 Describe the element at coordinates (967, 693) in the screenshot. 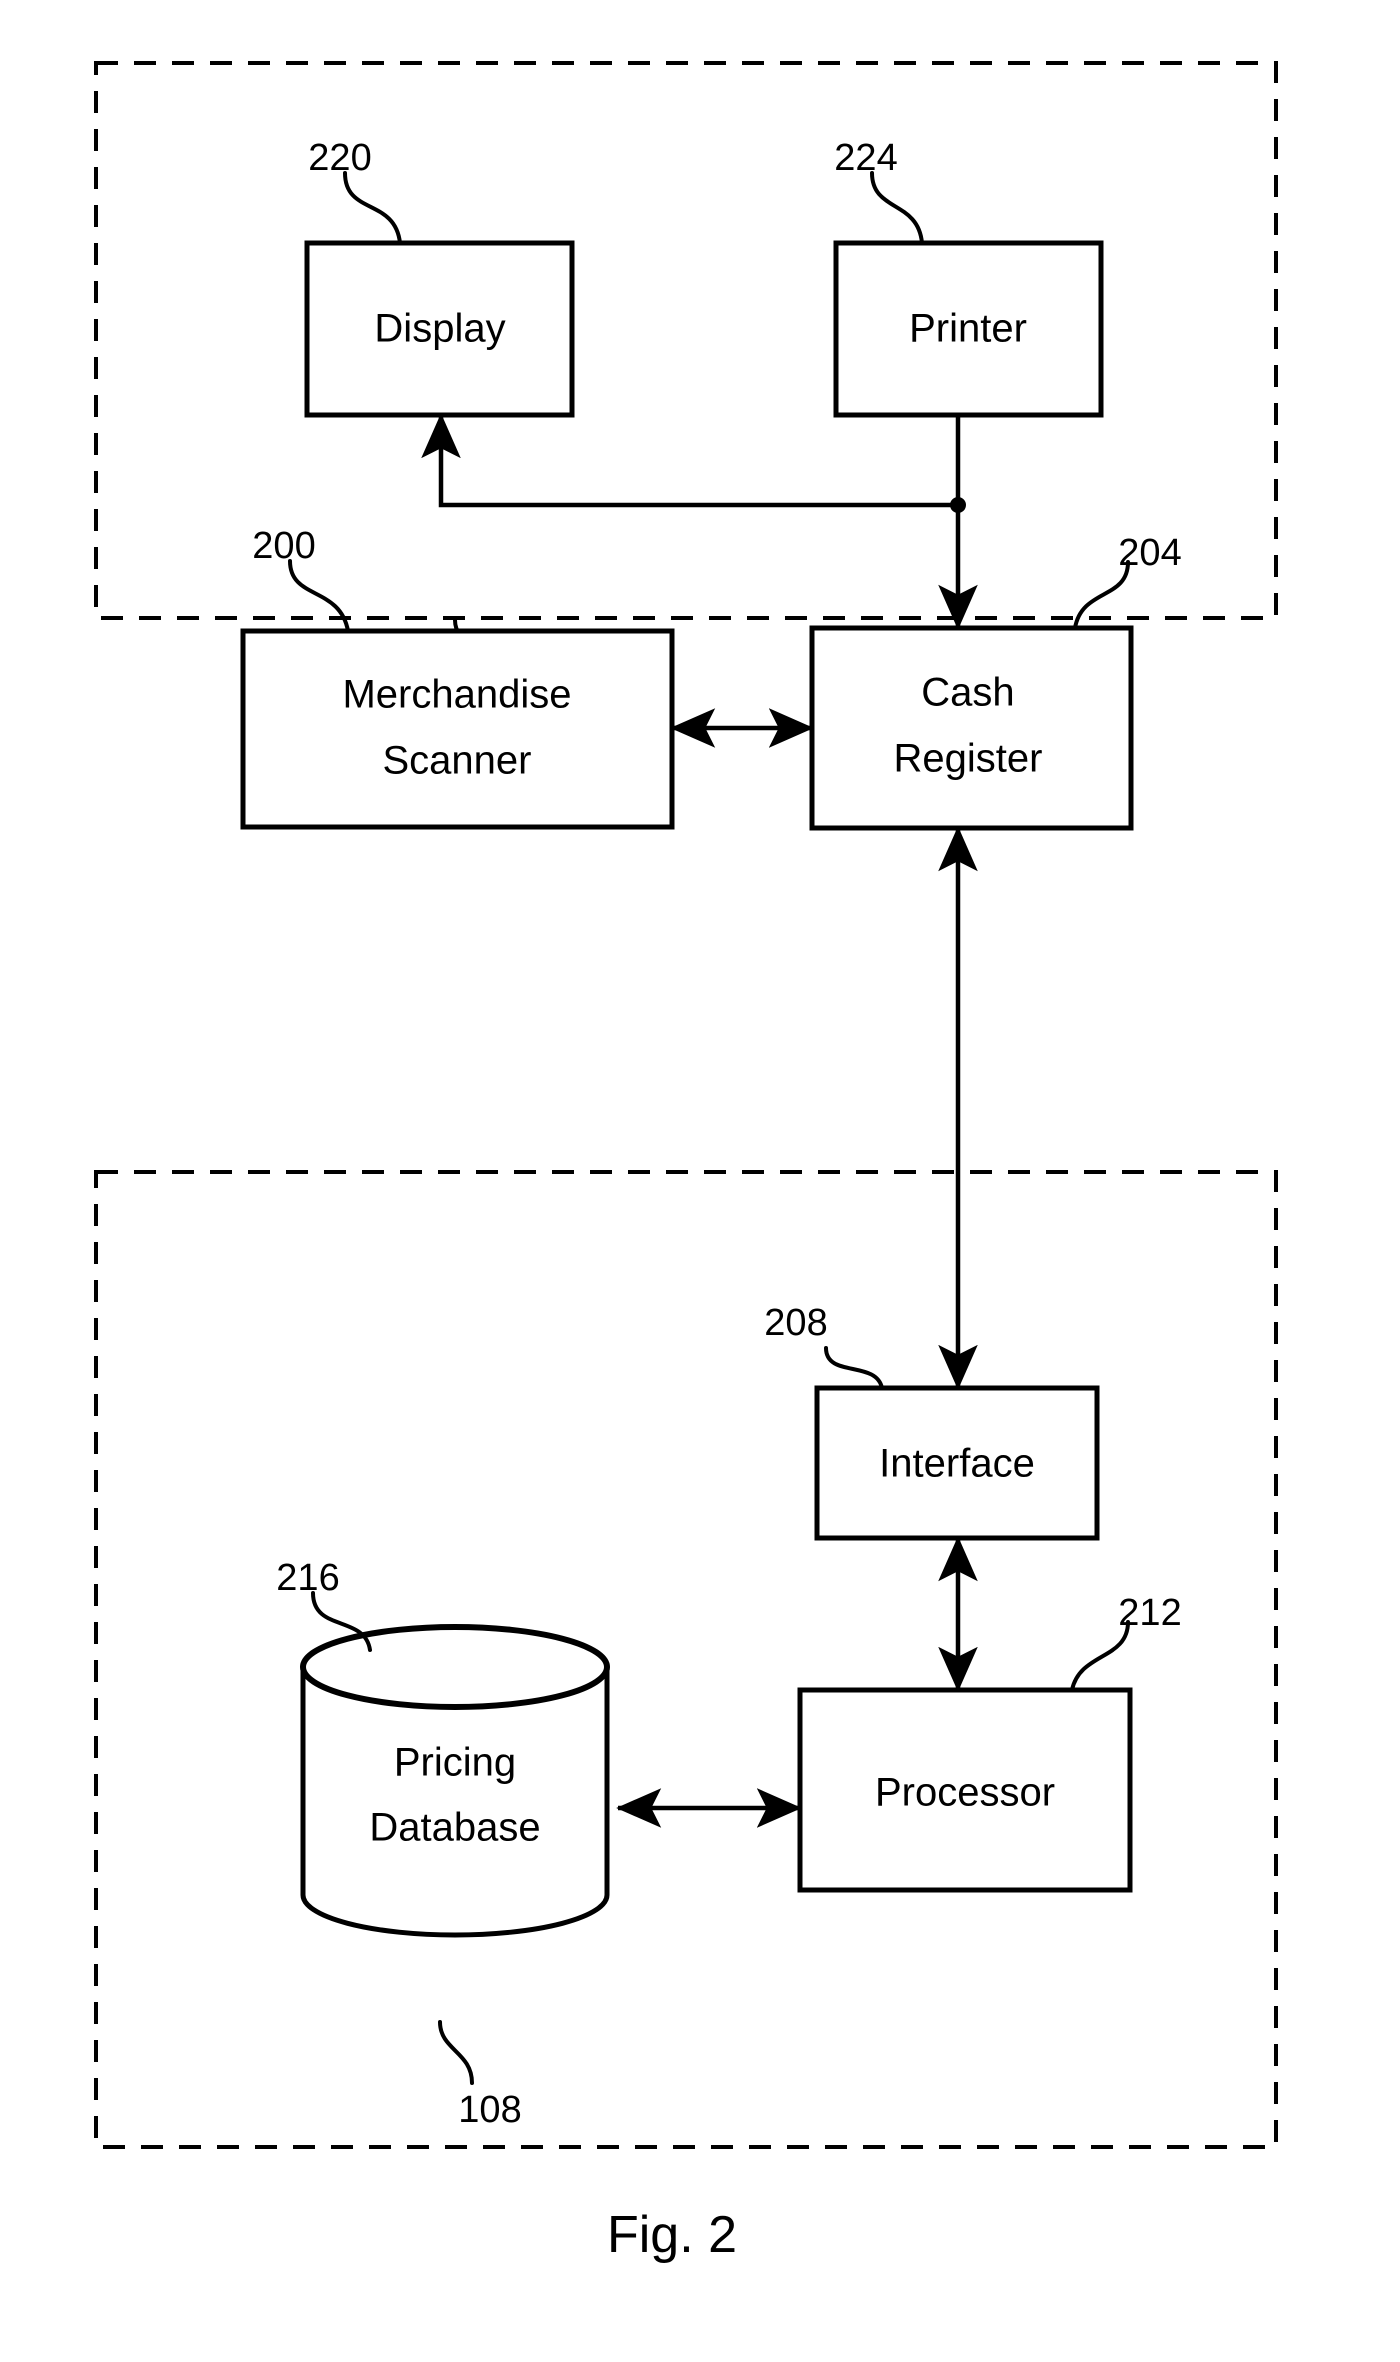

I see `cash-register-label-line1: Cash` at that location.